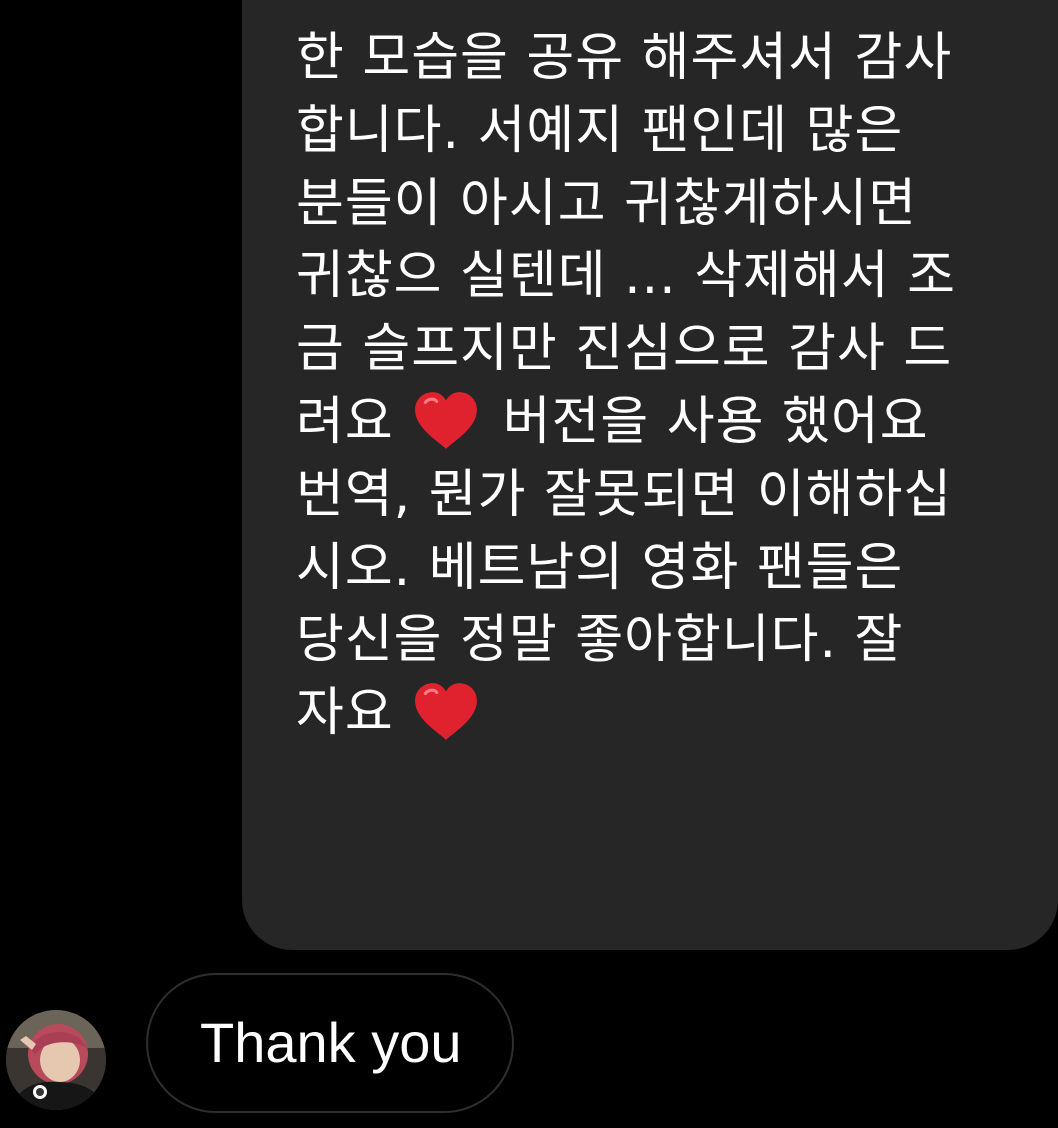 This screenshot has height=1128, width=1058. I want to click on message-line: 시오. 베트남의 영화 팬들은, so click(600, 567).